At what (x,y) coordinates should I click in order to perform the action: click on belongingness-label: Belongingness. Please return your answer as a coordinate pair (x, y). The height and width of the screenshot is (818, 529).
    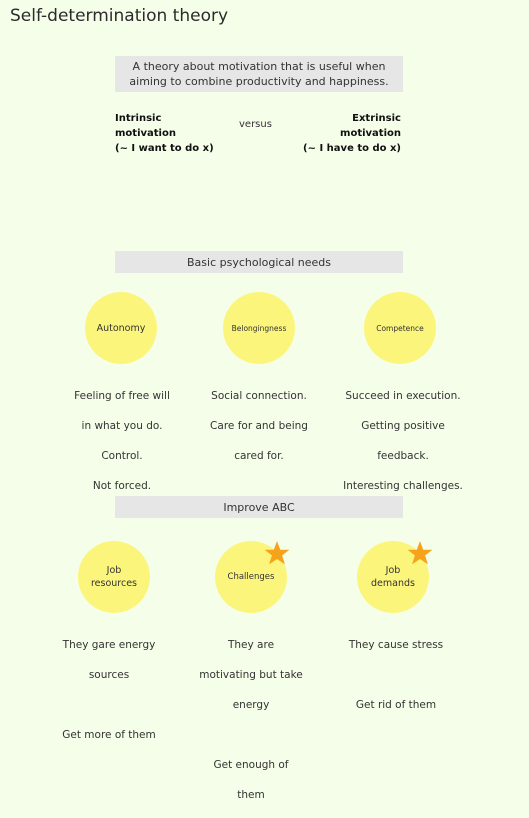
    Looking at the image, I should click on (259, 328).